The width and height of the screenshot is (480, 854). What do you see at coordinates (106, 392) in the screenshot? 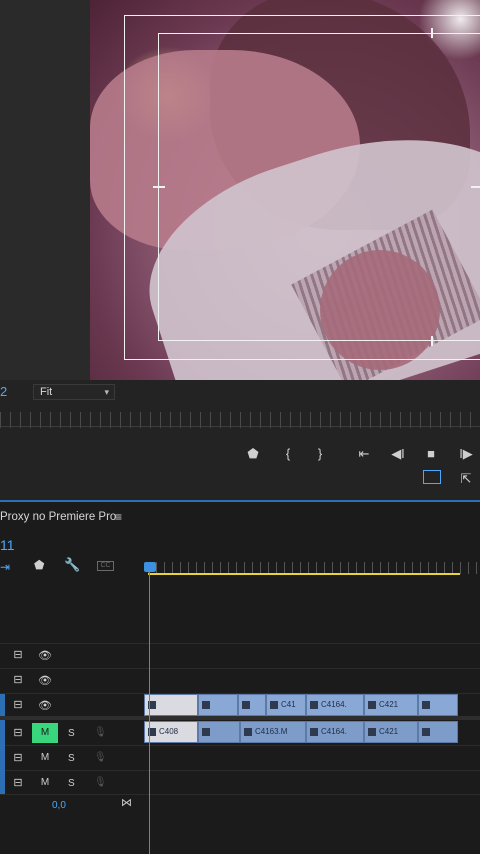
I see `chevron-down-icon: ▾` at bounding box center [106, 392].